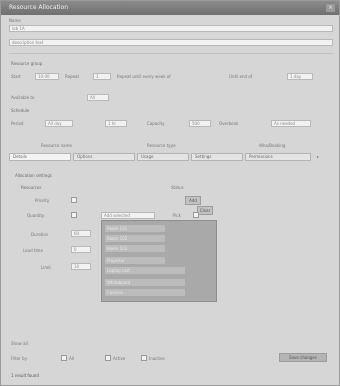 The image size is (340, 386). What do you see at coordinates (177, 215) in the screenshot?
I see `pick-label: Pick` at bounding box center [177, 215].